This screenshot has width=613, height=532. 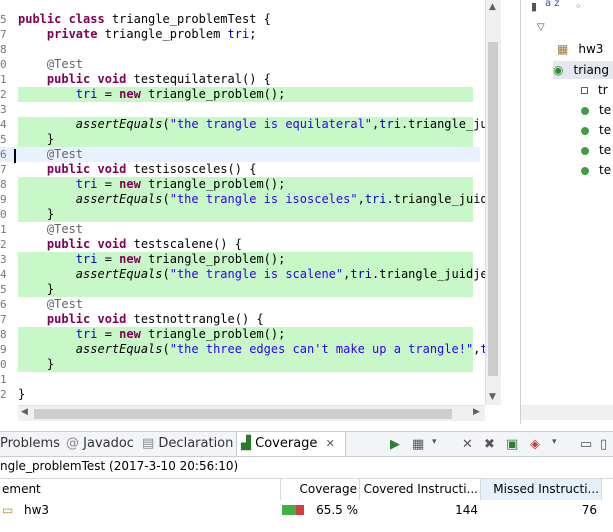 I want to click on code-line: 7 public void testisosceles() {, so click(x=240, y=169).